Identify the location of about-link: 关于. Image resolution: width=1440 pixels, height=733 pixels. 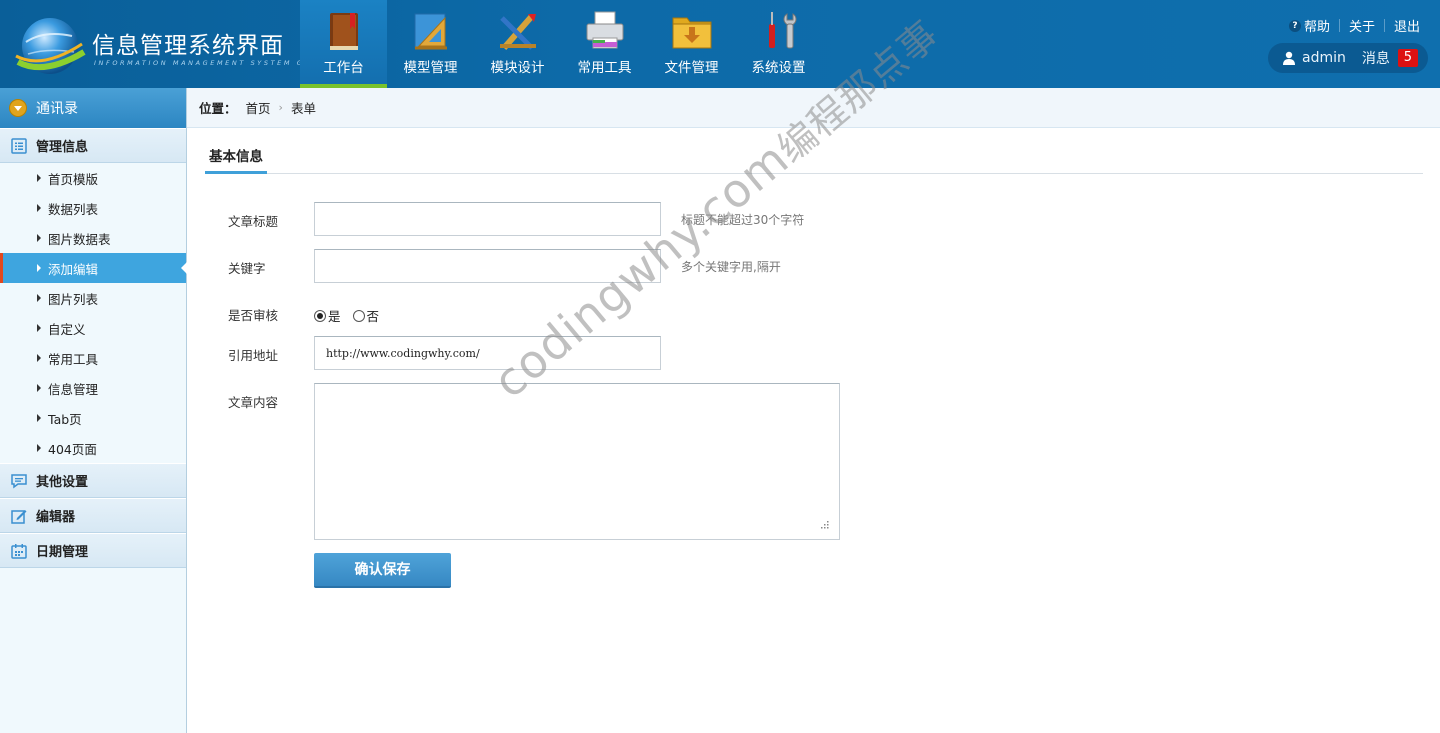
(1362, 25).